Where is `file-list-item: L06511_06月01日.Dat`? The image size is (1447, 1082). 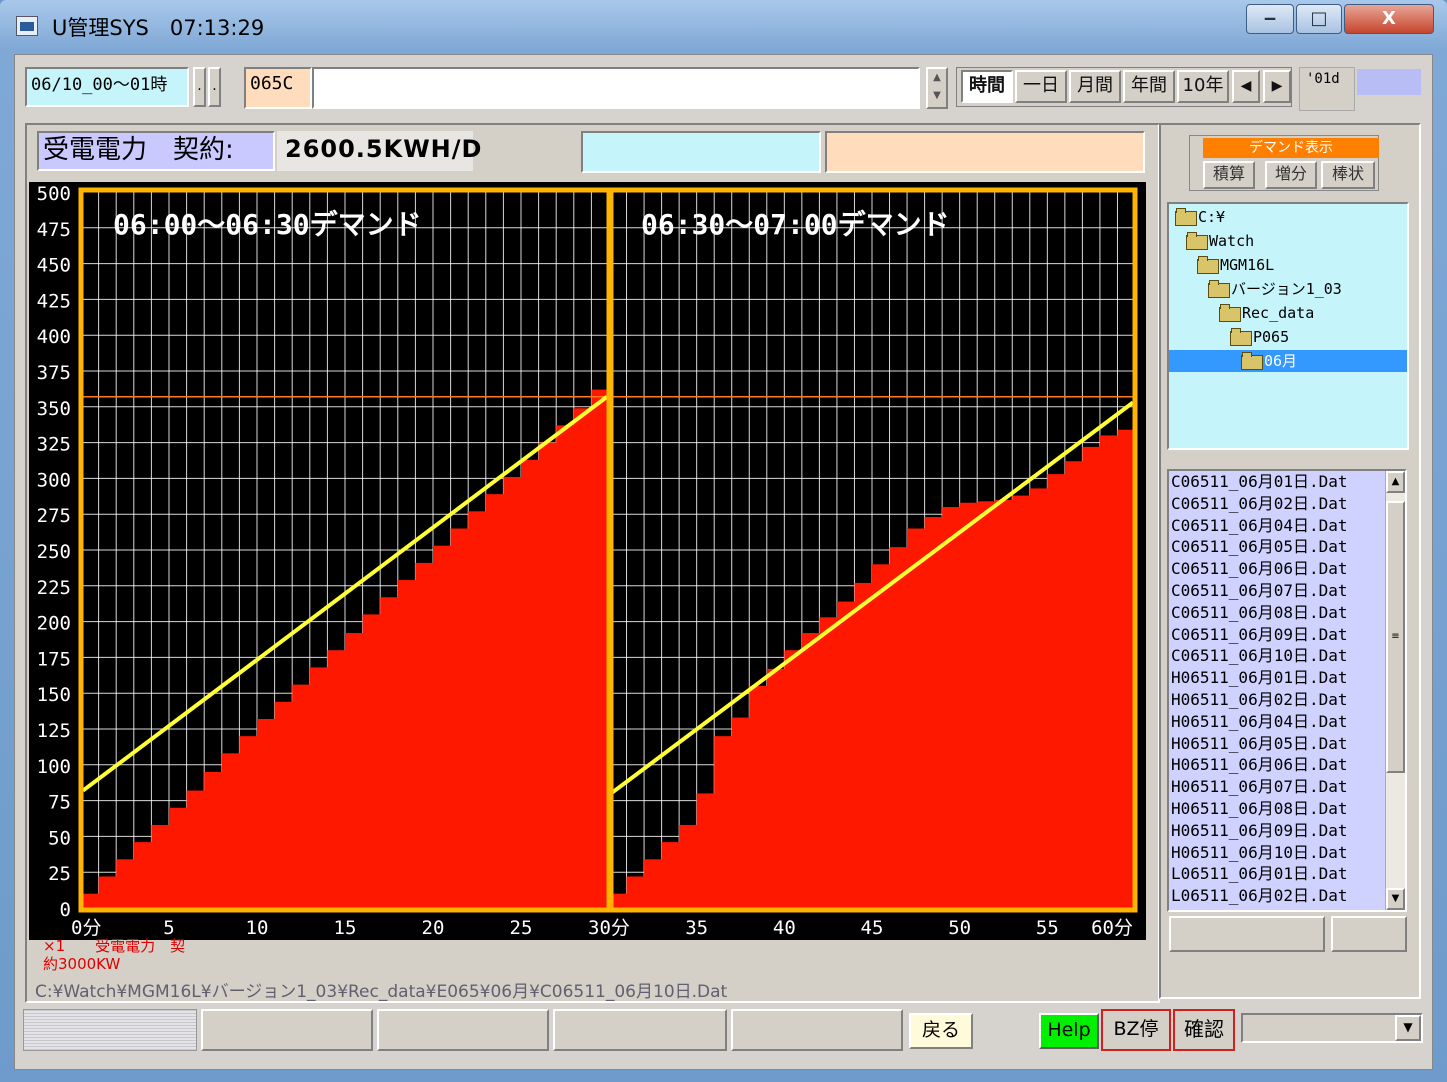
file-list-item: L06511_06月01日.Dat is located at coordinates (1287, 874).